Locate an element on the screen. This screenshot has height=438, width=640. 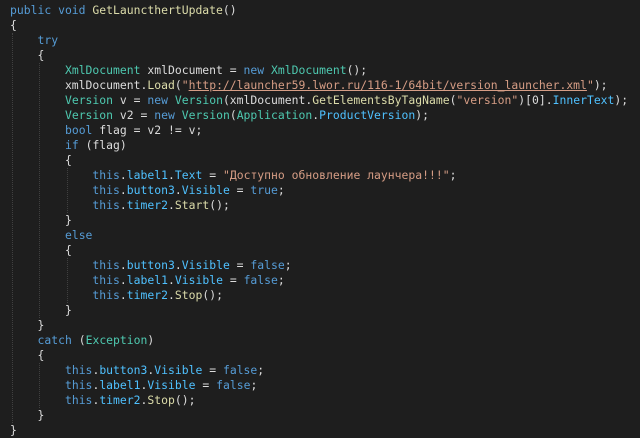
code-token: flag = v2 != v; is located at coordinates (147, 130).